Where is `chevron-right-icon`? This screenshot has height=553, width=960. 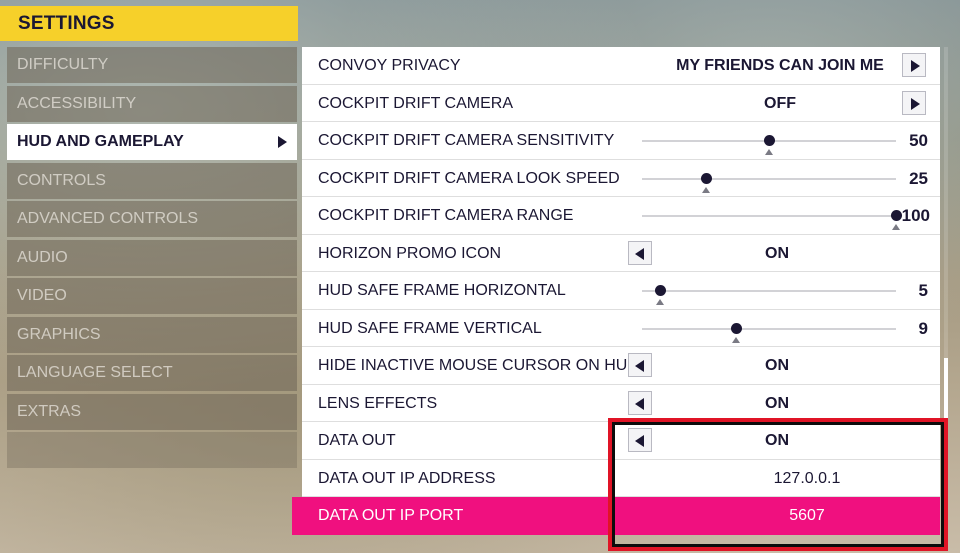 chevron-right-icon is located at coordinates (282, 142).